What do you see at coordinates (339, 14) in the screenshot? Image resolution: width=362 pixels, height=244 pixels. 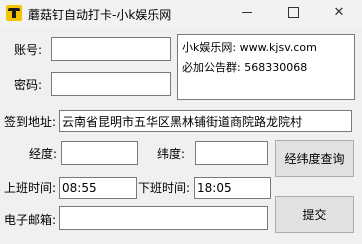 I see `close-button: ✕` at bounding box center [339, 14].